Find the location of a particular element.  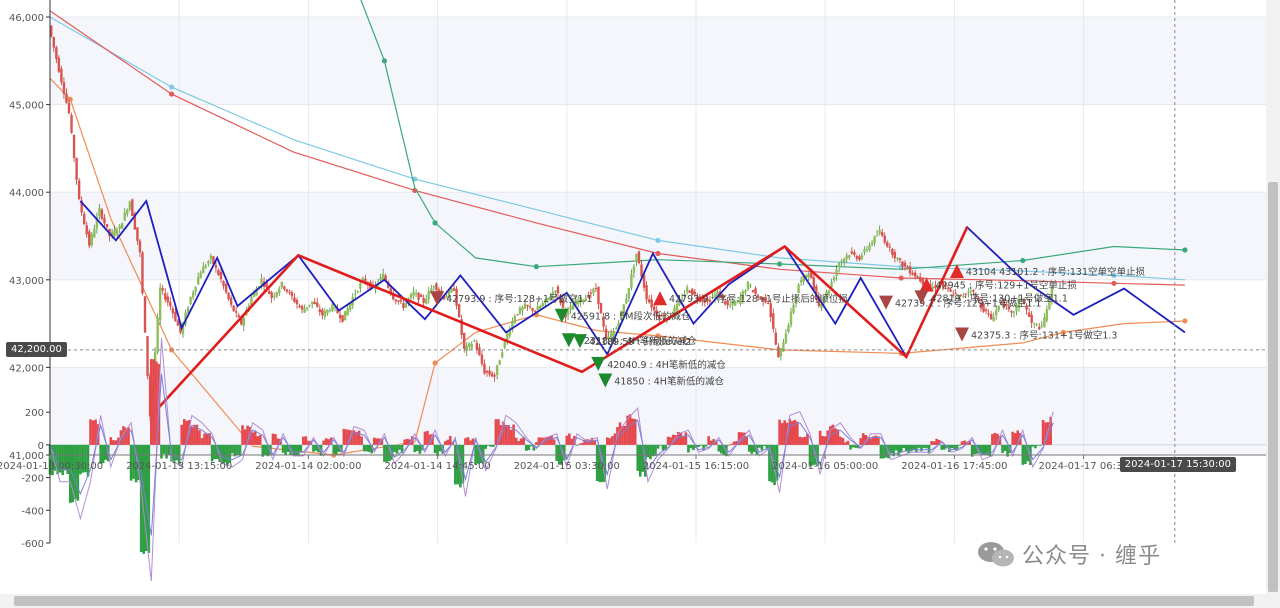

horizontal-scroll-thumb is located at coordinates (634, 601).